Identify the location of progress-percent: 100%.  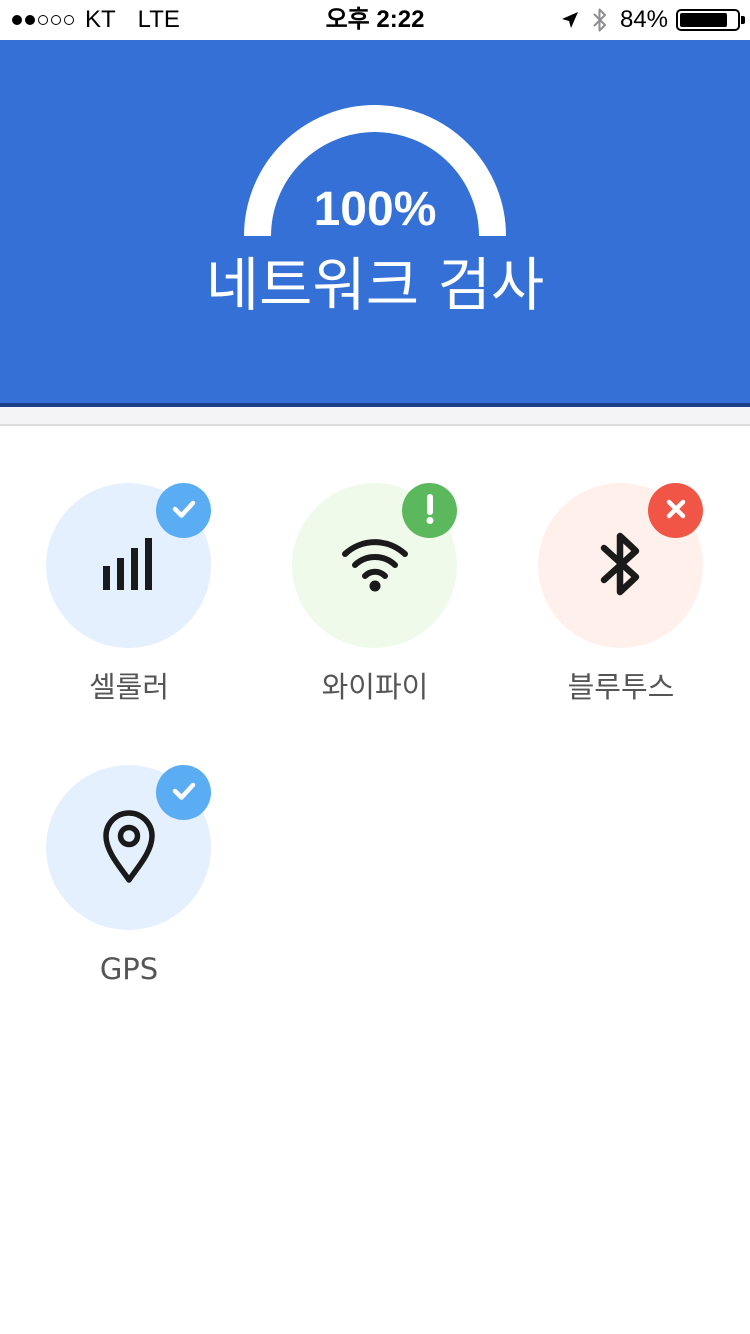
(375, 209).